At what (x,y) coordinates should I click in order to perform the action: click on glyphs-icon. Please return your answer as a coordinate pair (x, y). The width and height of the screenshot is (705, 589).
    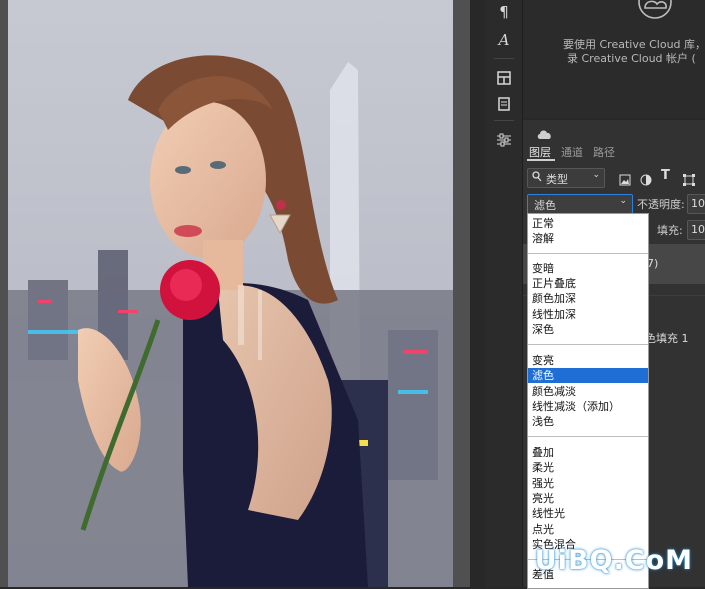
    Looking at the image, I should click on (504, 78).